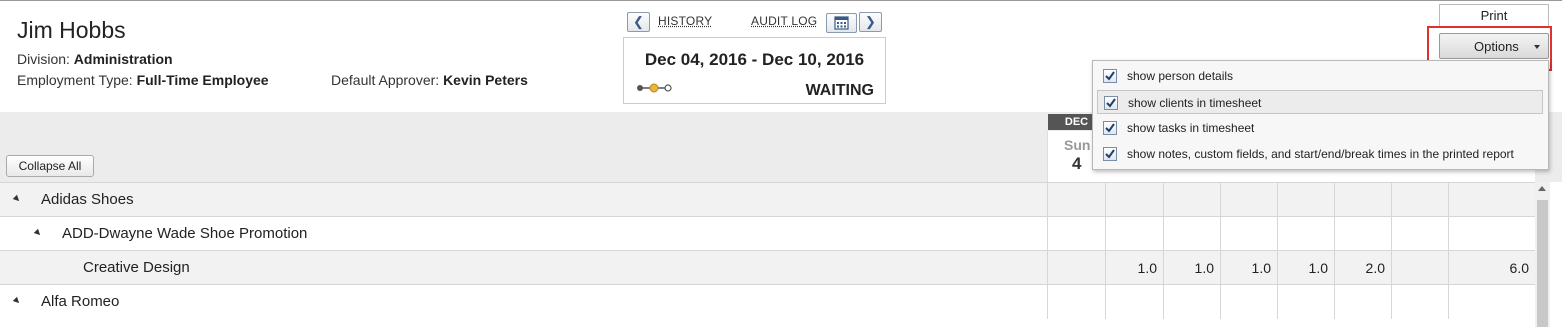  What do you see at coordinates (87, 199) in the screenshot?
I see `row-label: Adidas Shoes` at bounding box center [87, 199].